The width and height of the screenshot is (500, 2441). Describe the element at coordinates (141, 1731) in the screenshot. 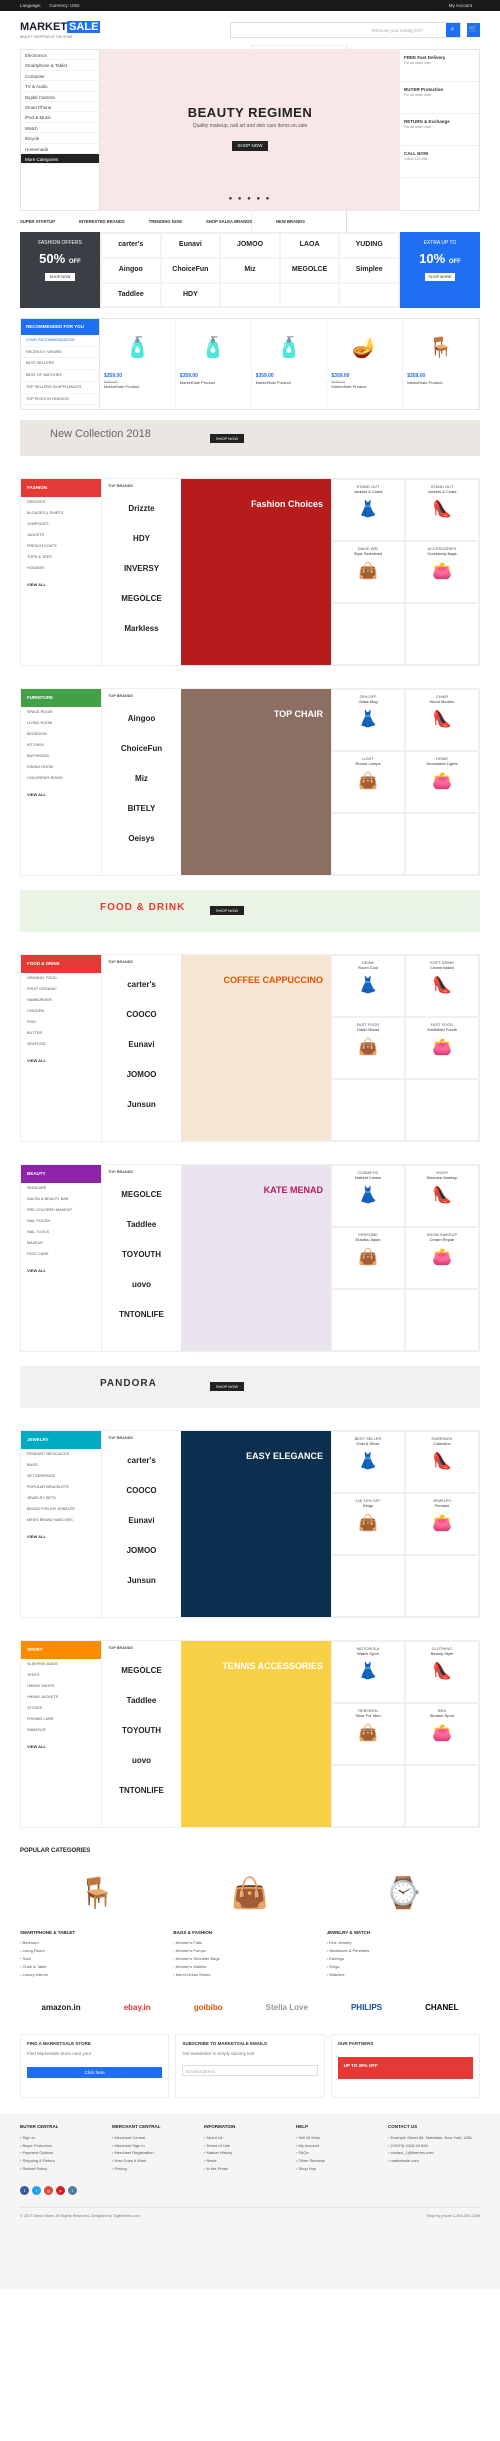

I see `brand-logo: TOYOUTH` at that location.